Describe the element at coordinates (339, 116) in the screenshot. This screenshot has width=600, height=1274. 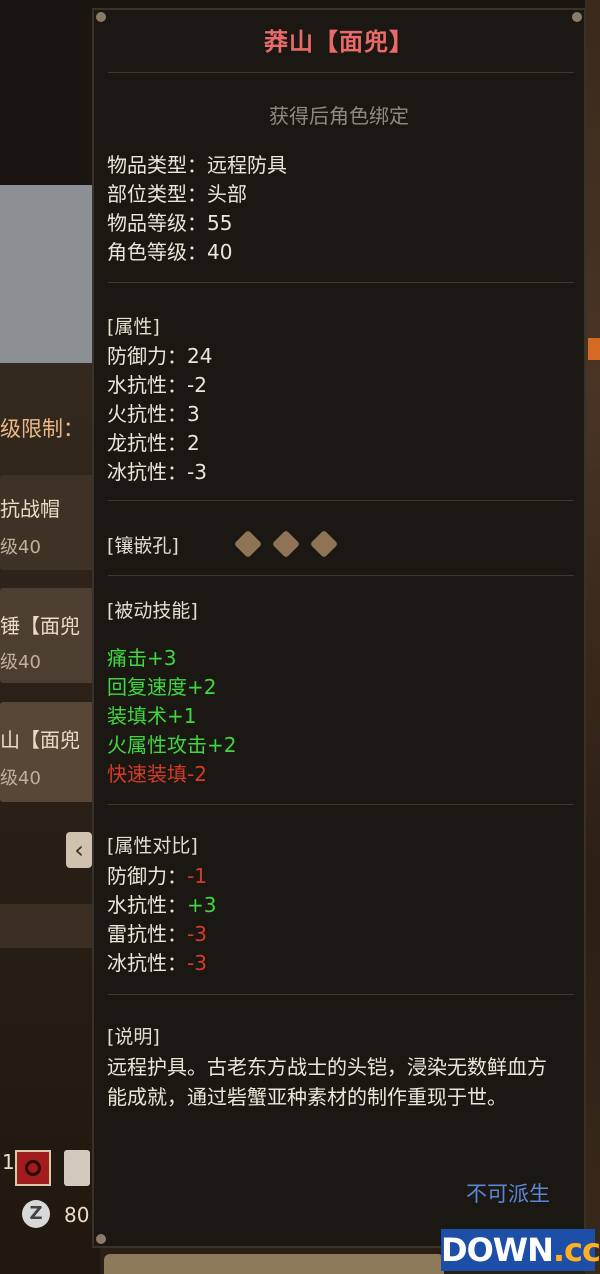
I see `bind-note: 获得后角色绑定` at that location.